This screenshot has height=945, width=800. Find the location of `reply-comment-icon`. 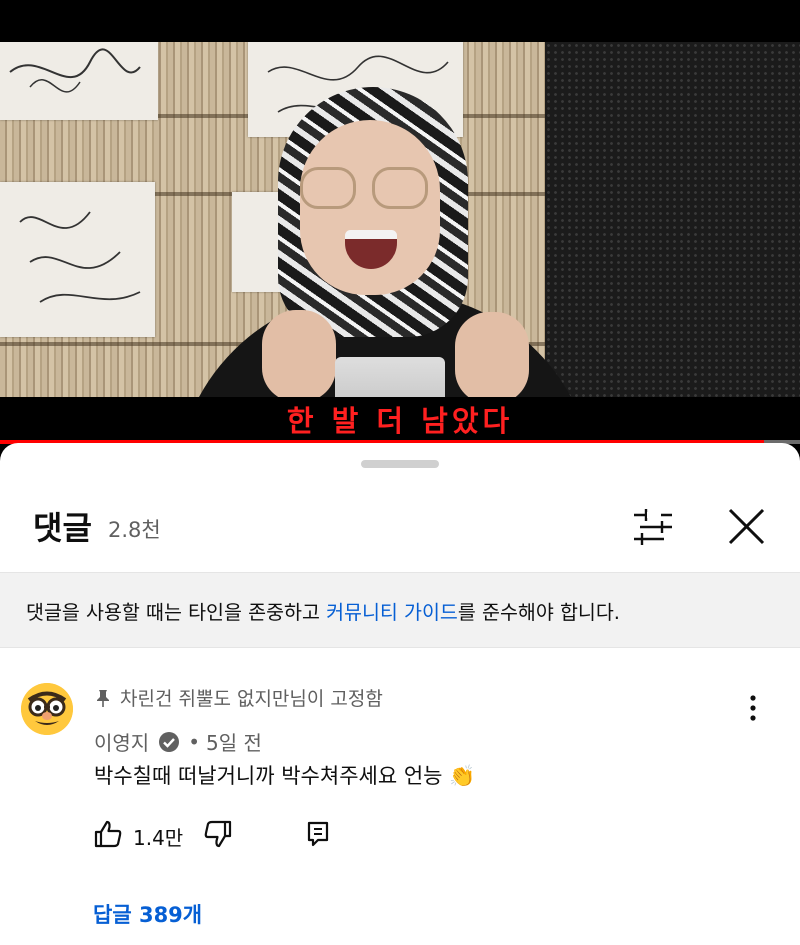

reply-comment-icon is located at coordinates (318, 834).